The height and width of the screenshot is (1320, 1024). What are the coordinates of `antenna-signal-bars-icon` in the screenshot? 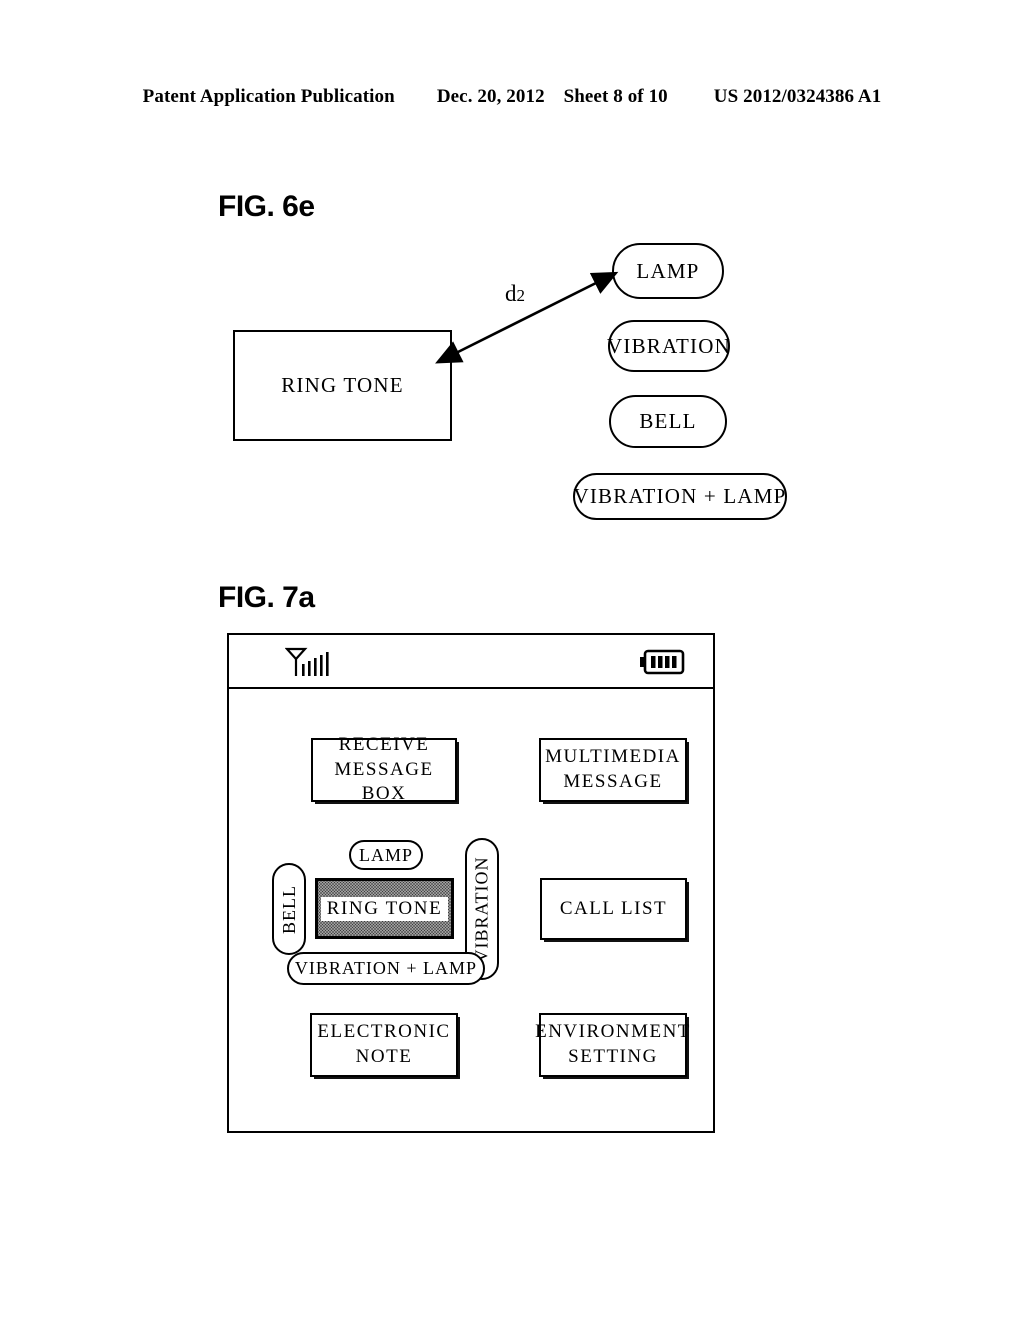 It's located at (307, 661).